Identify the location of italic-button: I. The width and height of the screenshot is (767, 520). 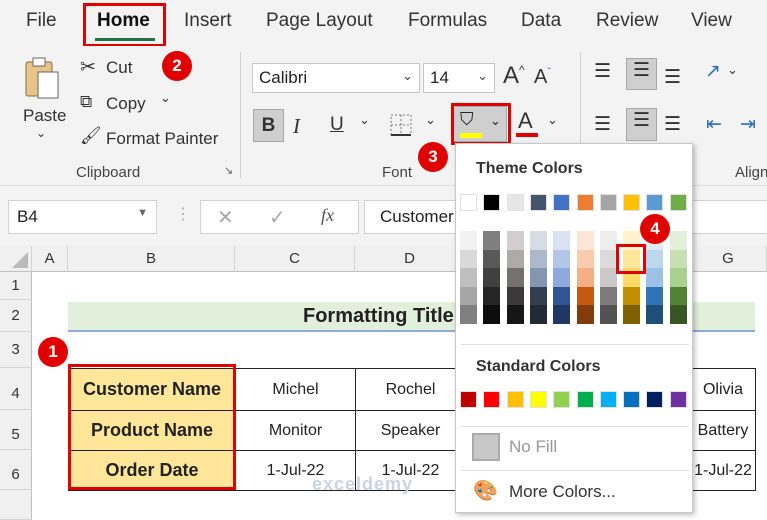
(296, 126).